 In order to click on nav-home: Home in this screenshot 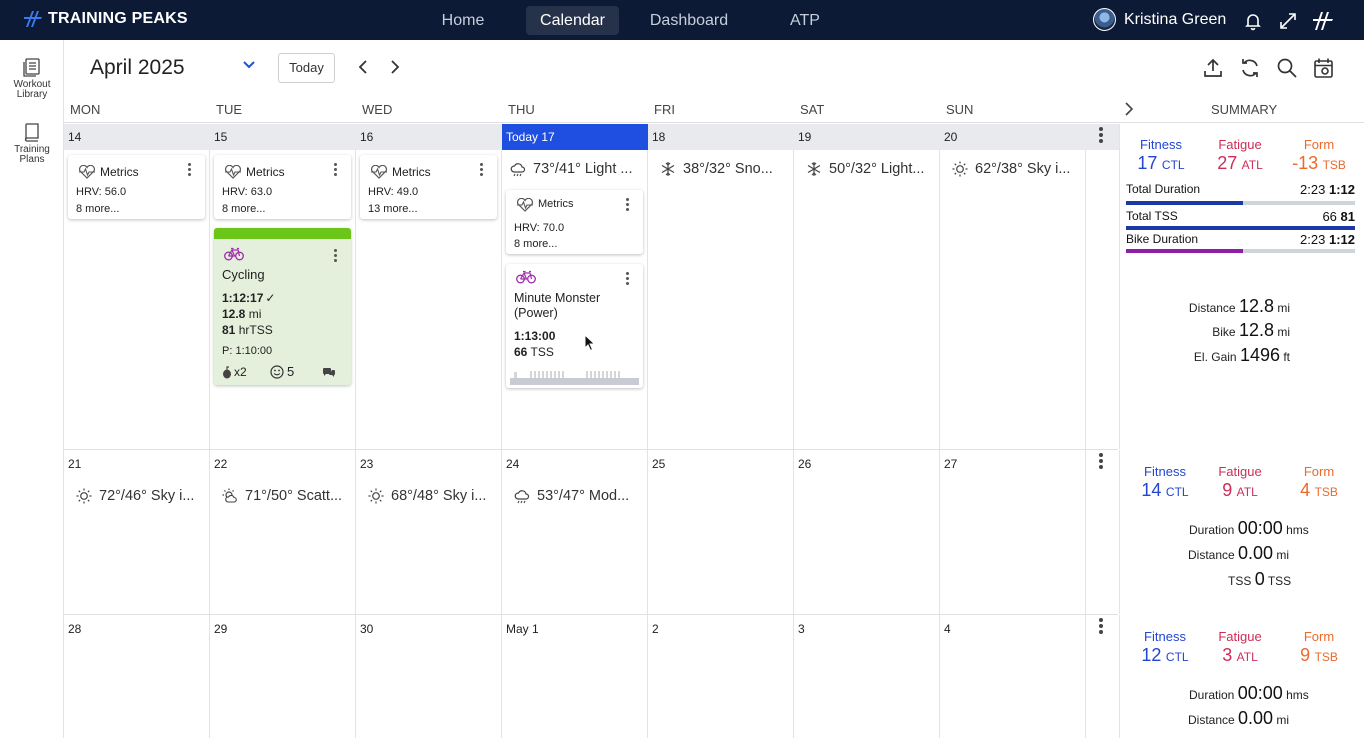, I will do `click(463, 20)`.